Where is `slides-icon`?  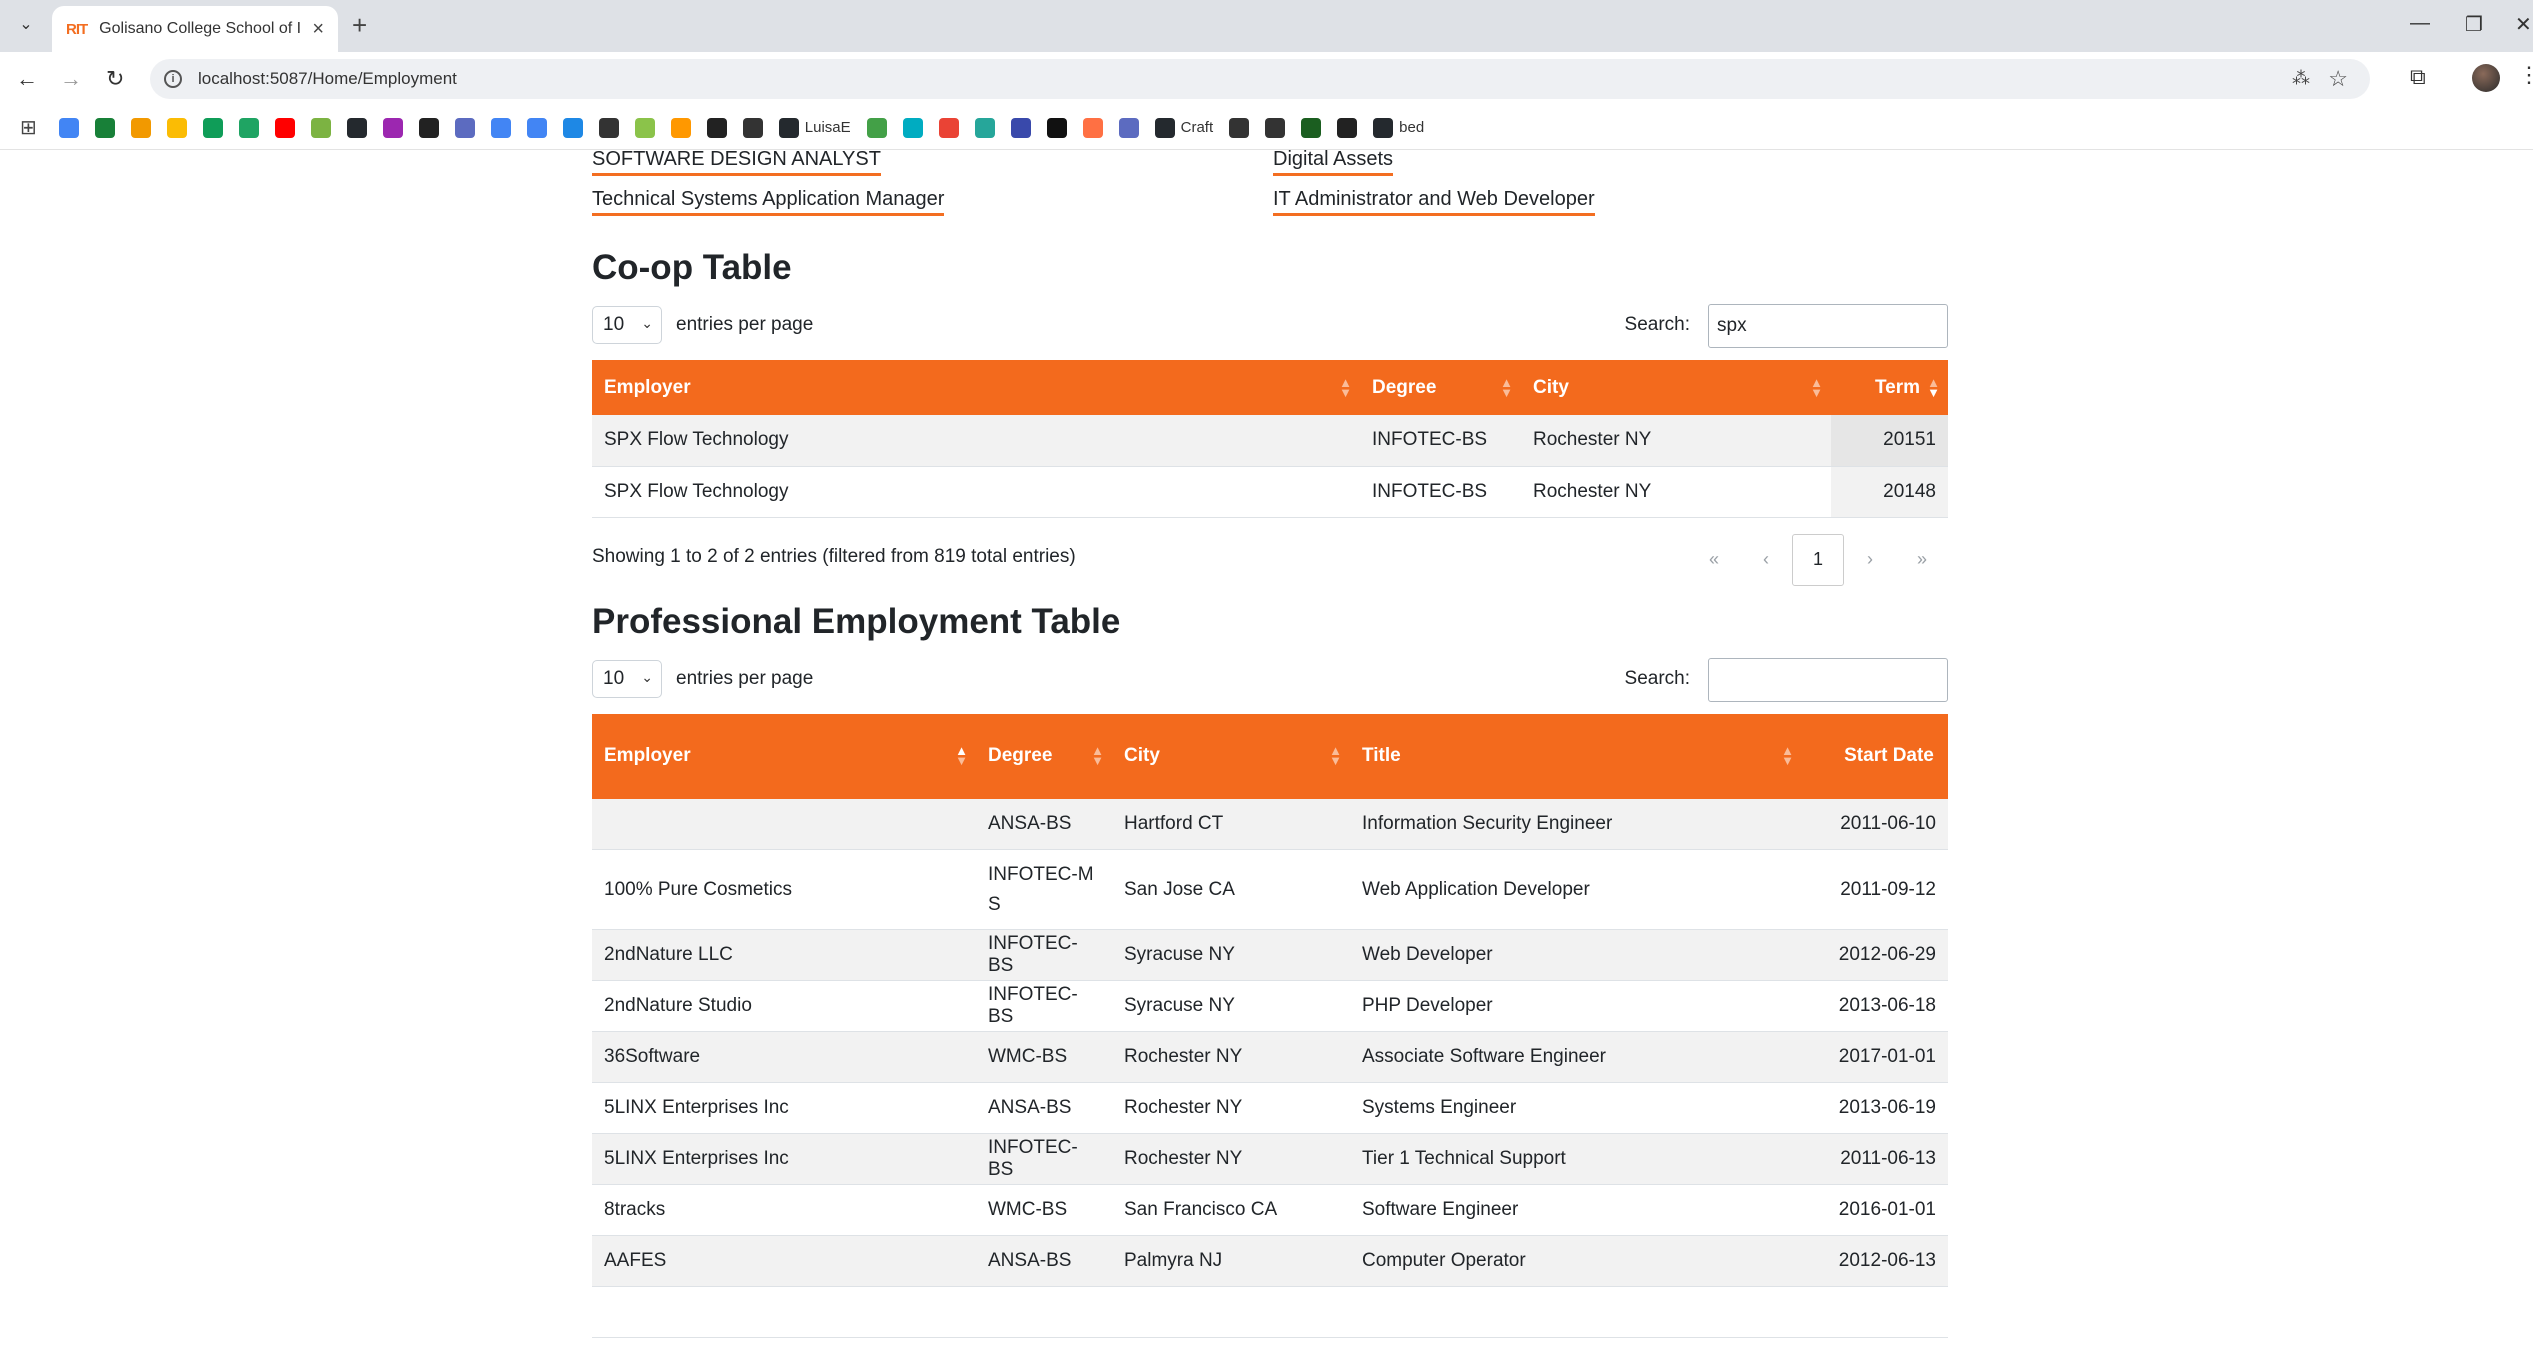 slides-icon is located at coordinates (176, 127).